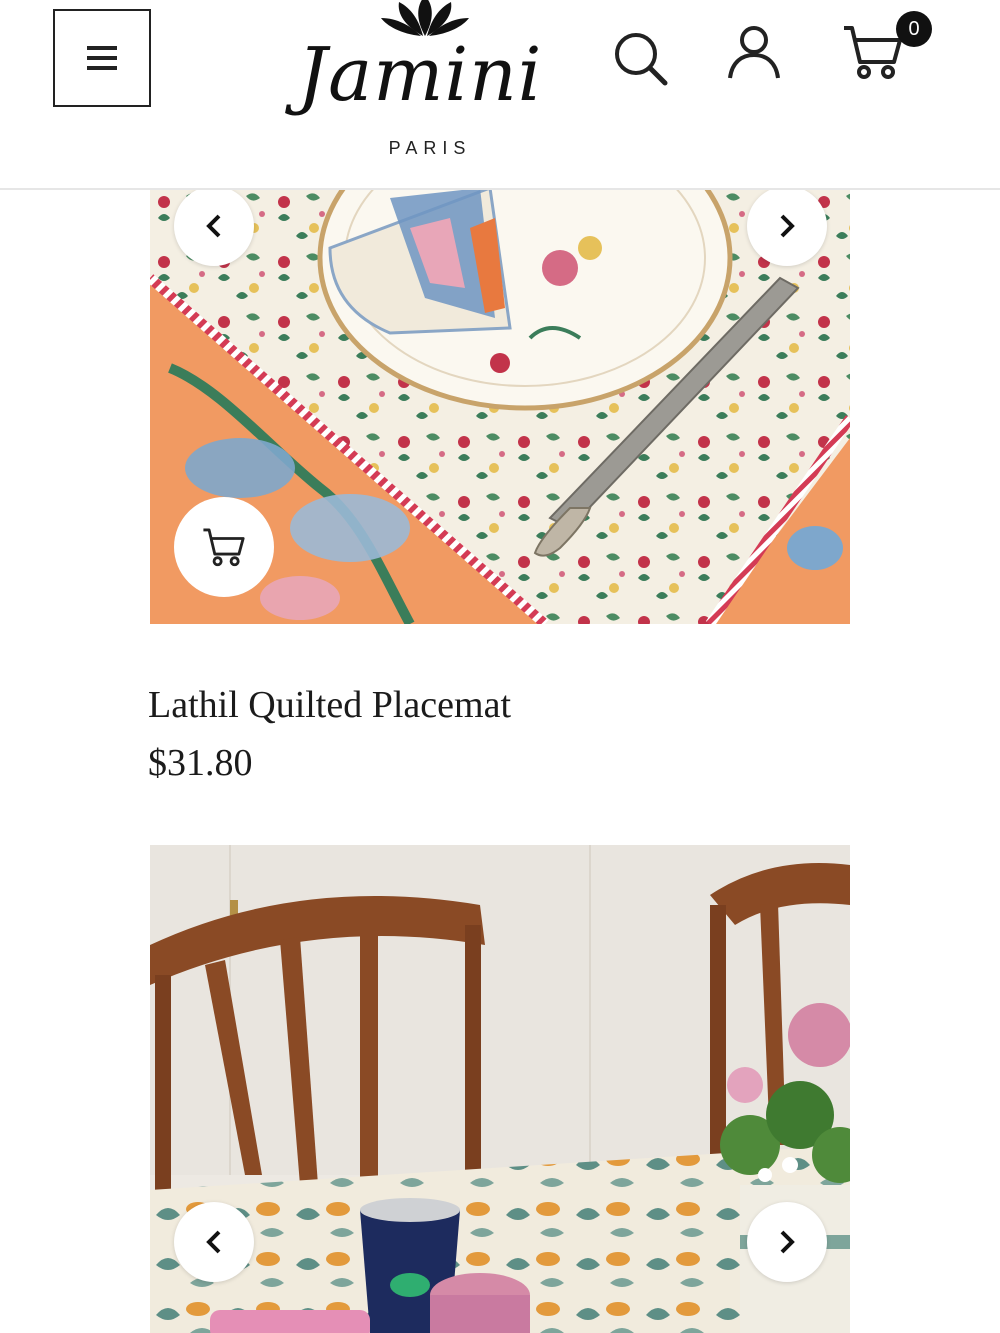 Image resolution: width=1000 pixels, height=1333 pixels. What do you see at coordinates (420, 75) in the screenshot?
I see `brand-name: Jamini` at bounding box center [420, 75].